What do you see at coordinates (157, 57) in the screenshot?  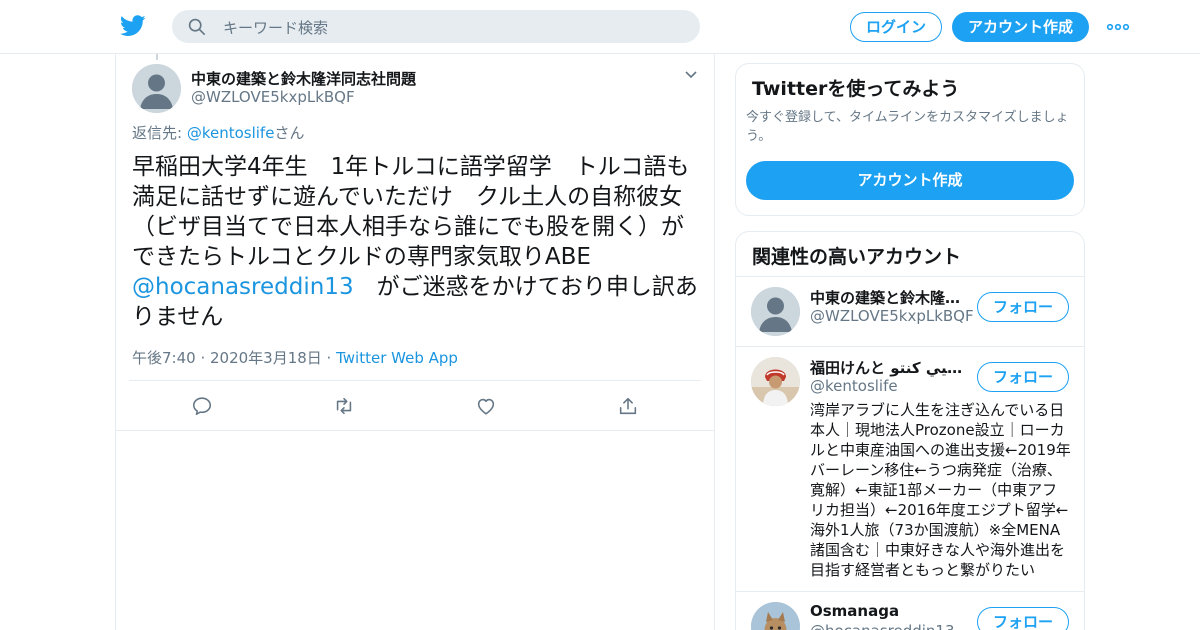 I see `thread-connector` at bounding box center [157, 57].